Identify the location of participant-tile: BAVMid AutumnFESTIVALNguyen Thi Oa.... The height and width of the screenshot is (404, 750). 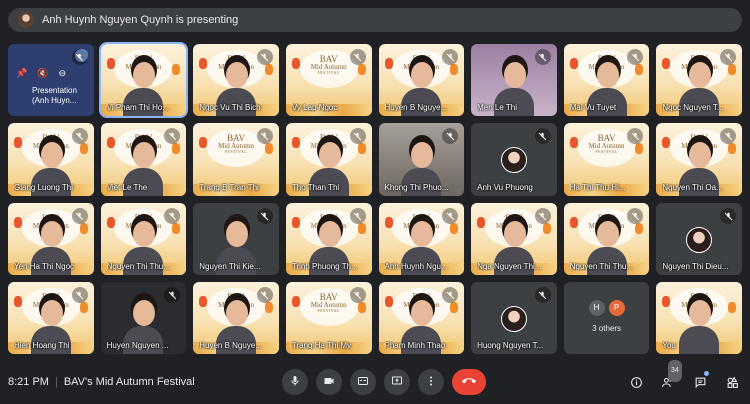
(699, 159).